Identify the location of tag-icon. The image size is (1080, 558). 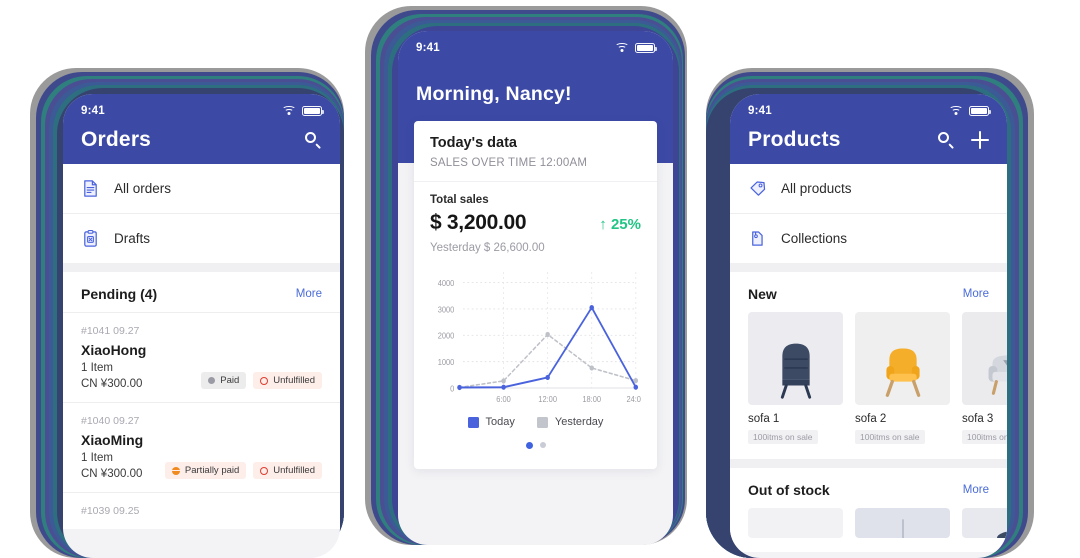
(757, 188).